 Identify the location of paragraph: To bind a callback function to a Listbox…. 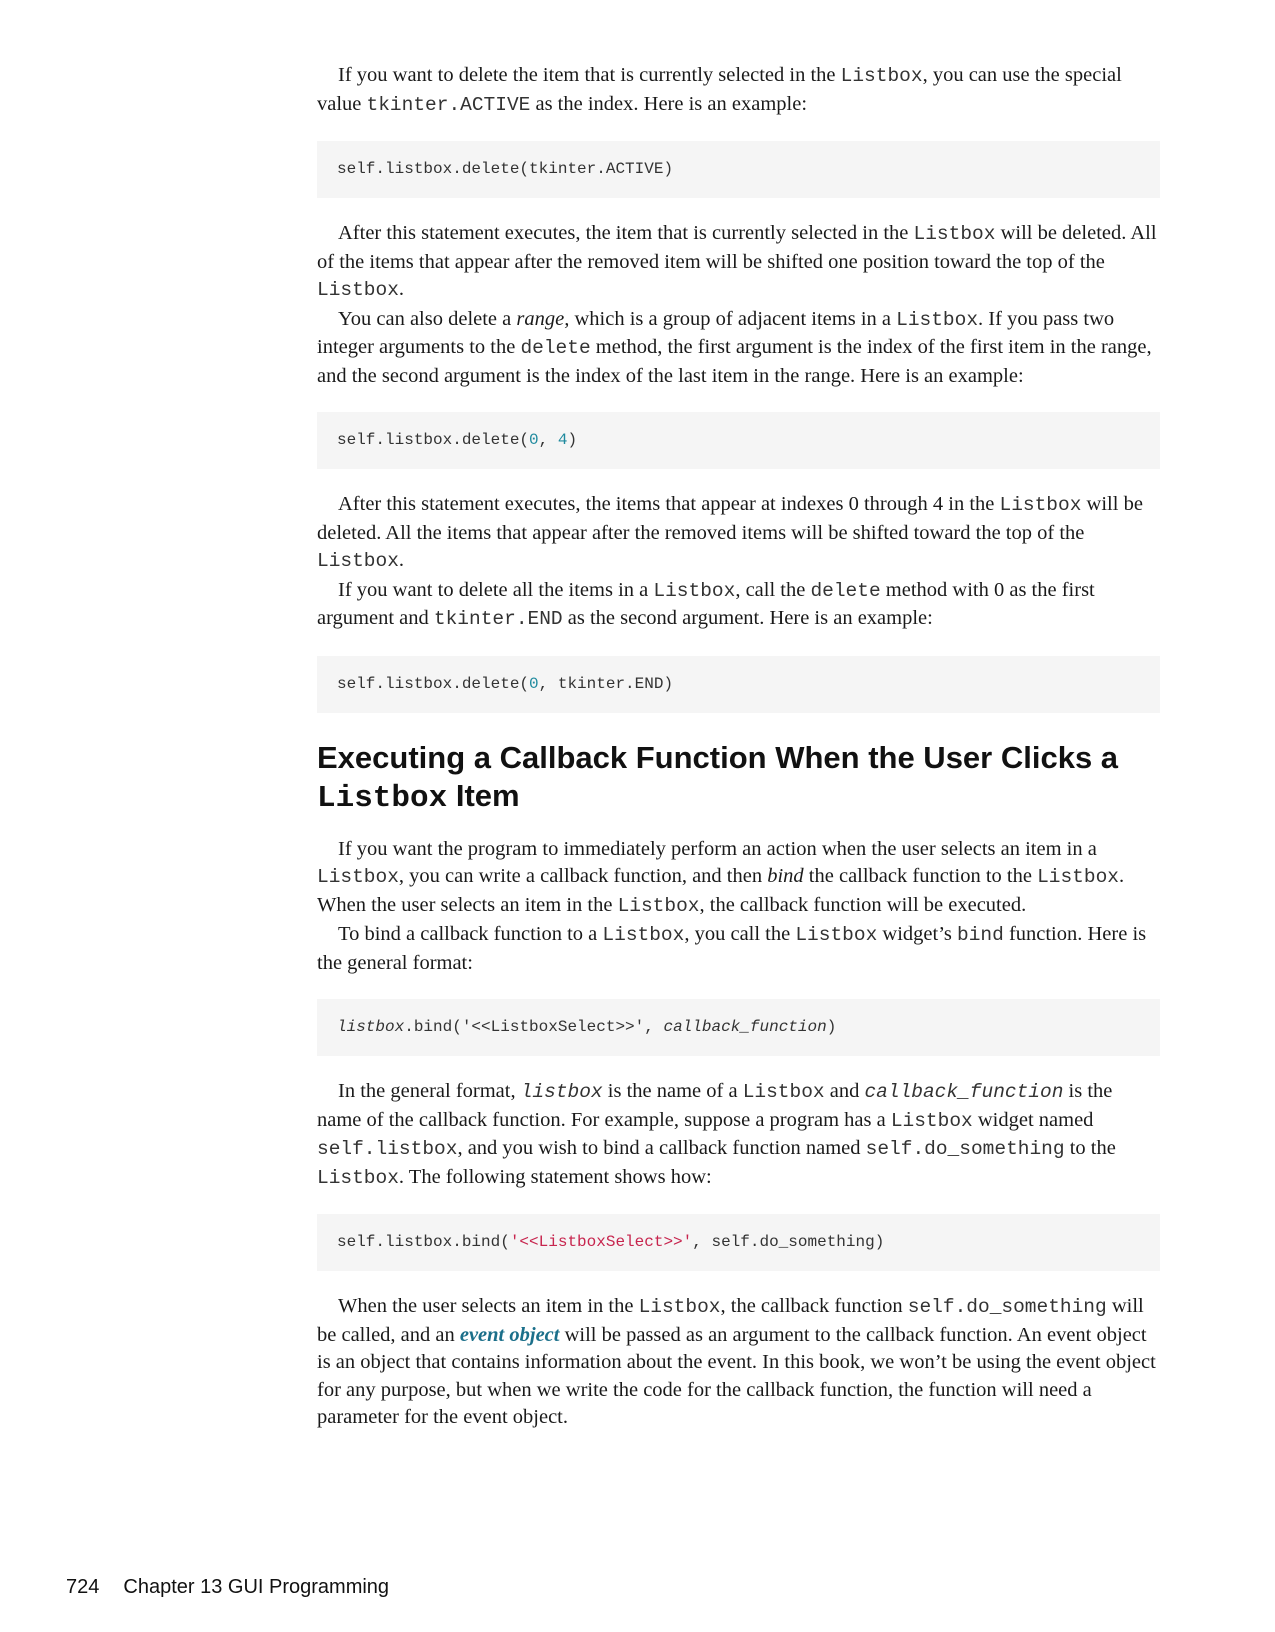
(738, 949).